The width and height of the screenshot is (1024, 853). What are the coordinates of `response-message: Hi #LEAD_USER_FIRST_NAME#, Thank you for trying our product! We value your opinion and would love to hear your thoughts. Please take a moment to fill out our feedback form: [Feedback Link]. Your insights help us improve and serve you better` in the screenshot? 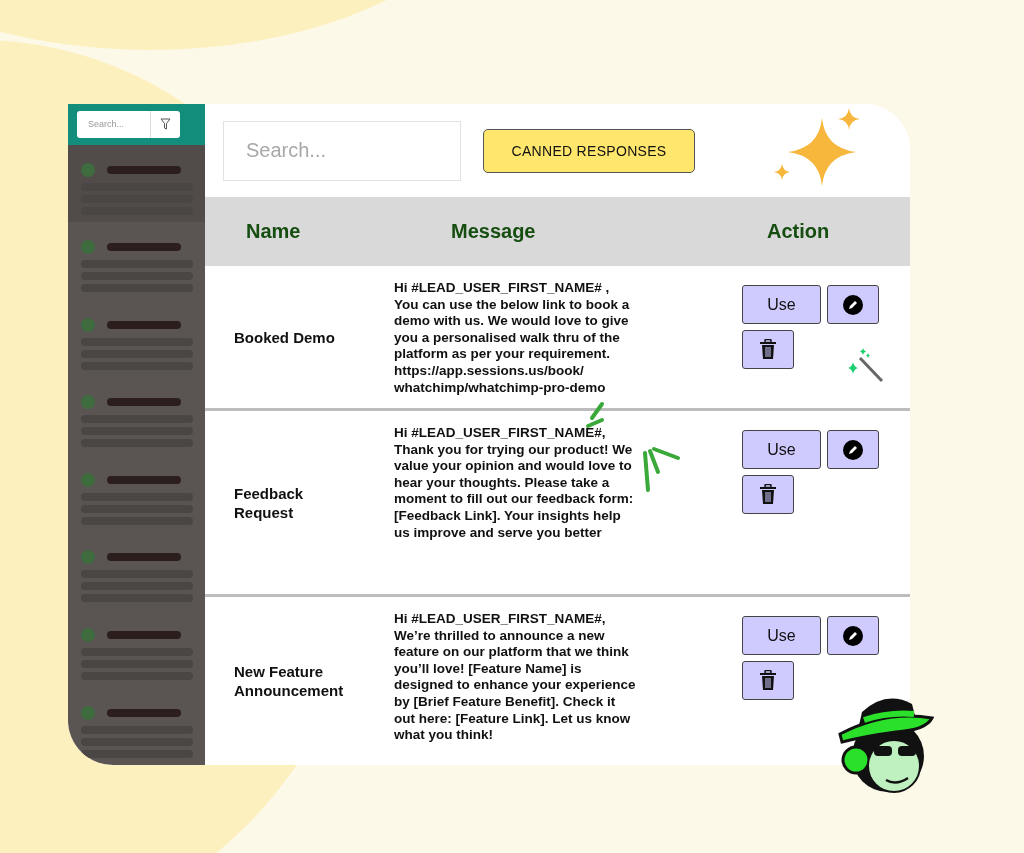 It's located at (514, 483).